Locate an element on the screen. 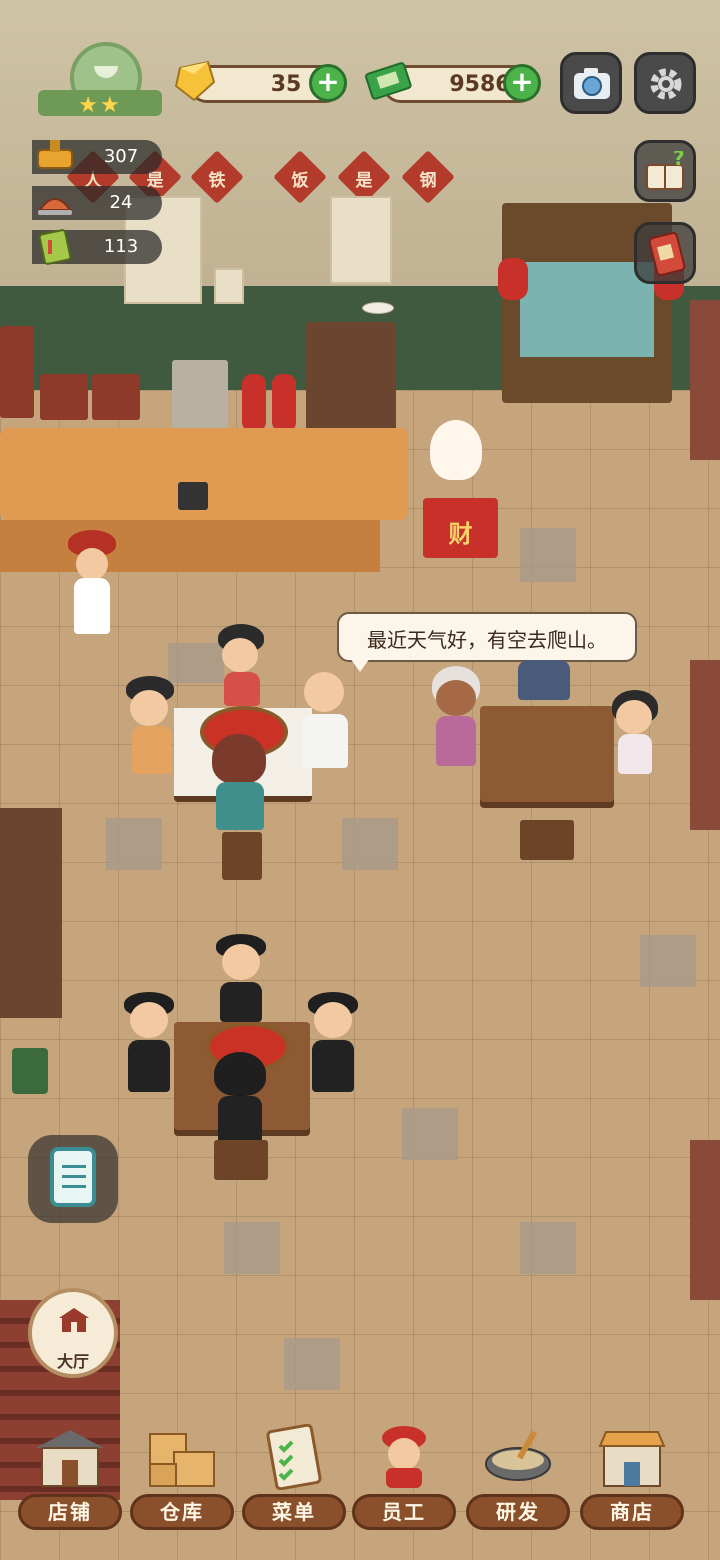 This screenshot has width=720, height=1560. plate-stack is located at coordinates (378, 308).